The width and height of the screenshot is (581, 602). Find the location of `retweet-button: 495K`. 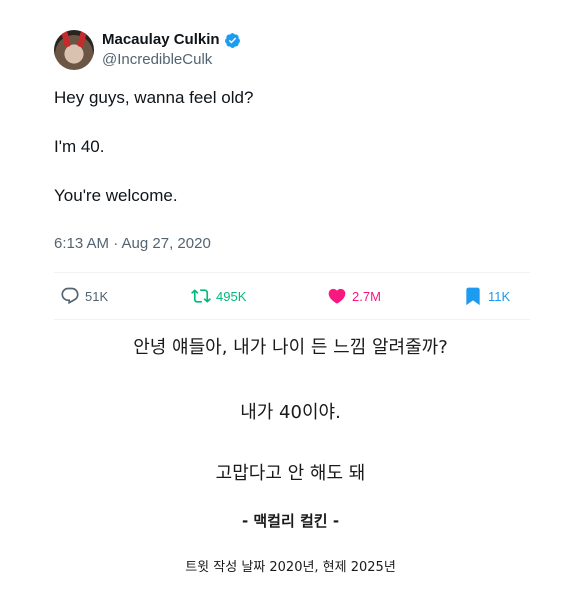

retweet-button: 495K is located at coordinates (259, 296).